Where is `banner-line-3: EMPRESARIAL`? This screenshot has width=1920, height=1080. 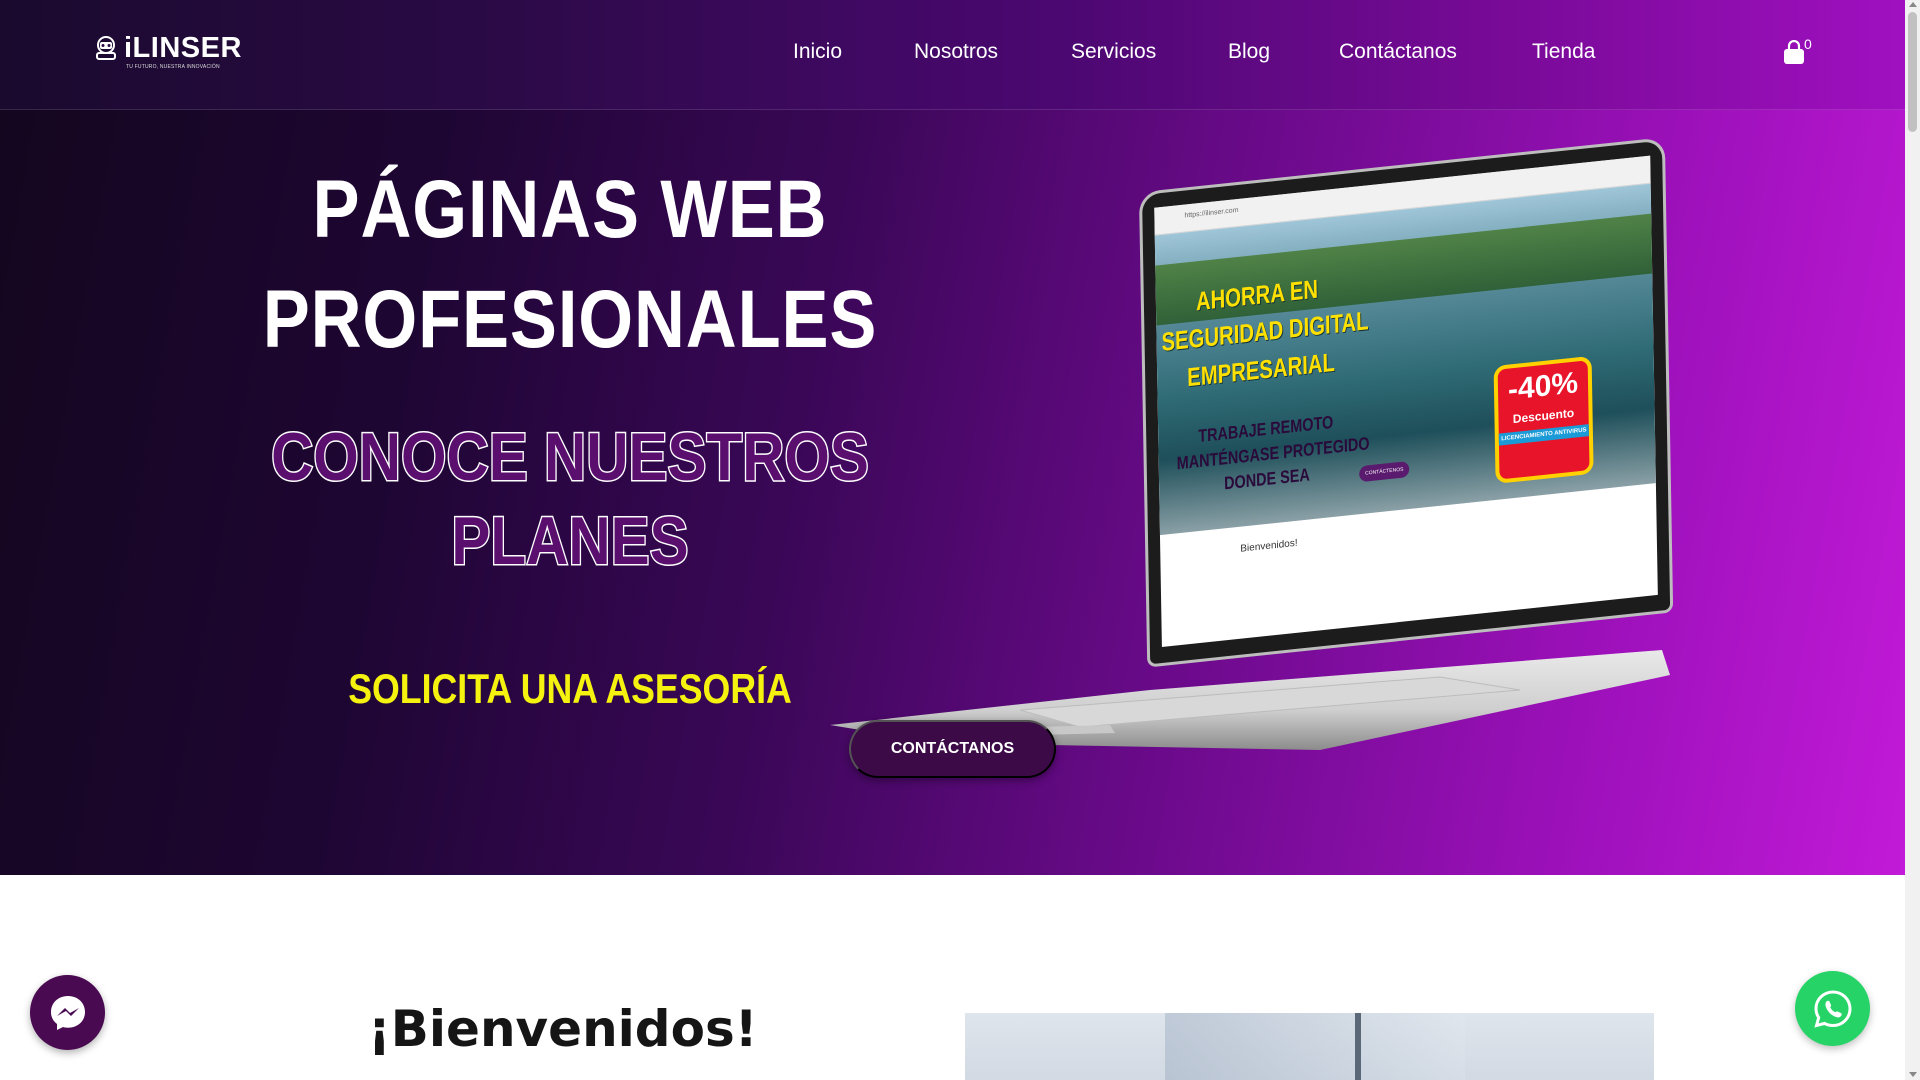 banner-line-3: EMPRESARIAL is located at coordinates (1261, 369).